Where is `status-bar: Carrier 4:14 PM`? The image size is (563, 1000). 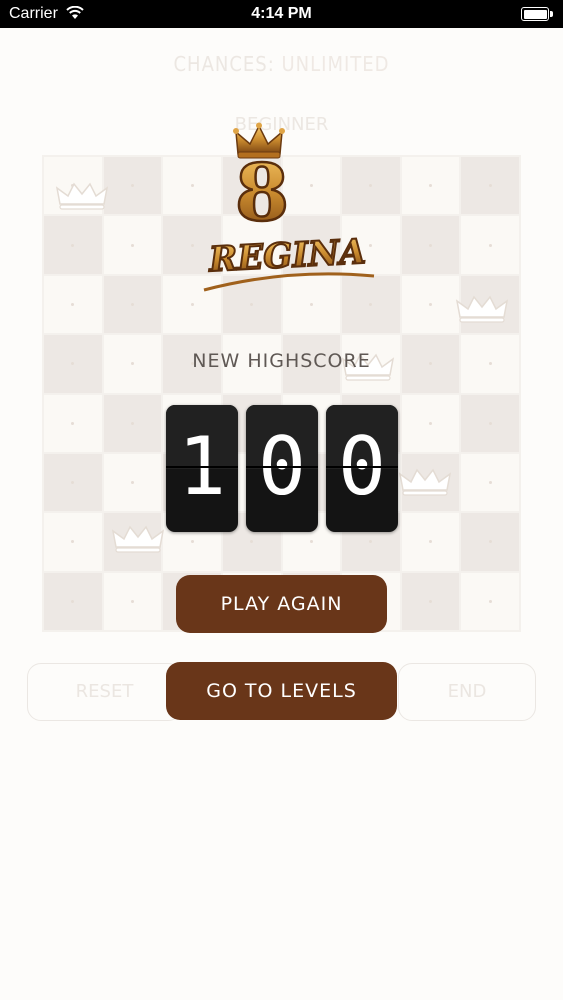
status-bar: Carrier 4:14 PM is located at coordinates (281, 14).